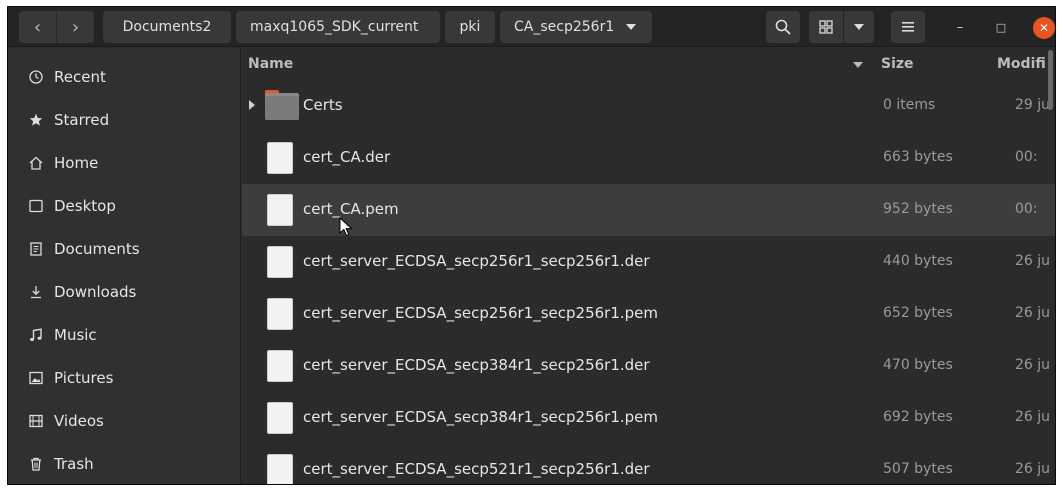 Image resolution: width=1063 pixels, height=491 pixels. What do you see at coordinates (95, 292) in the screenshot?
I see `sidebar-item-label: Downloads` at bounding box center [95, 292].